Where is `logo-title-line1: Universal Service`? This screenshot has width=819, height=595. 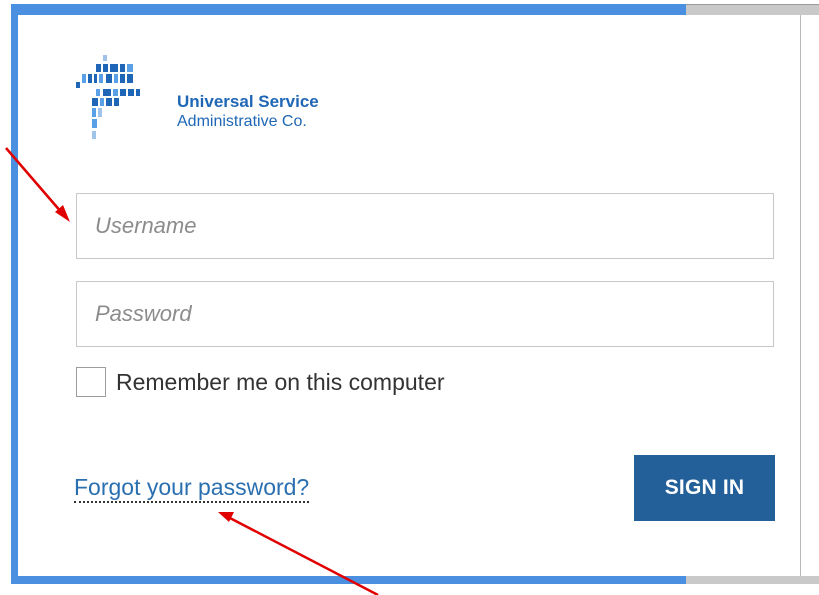 logo-title-line1: Universal Service is located at coordinates (248, 101).